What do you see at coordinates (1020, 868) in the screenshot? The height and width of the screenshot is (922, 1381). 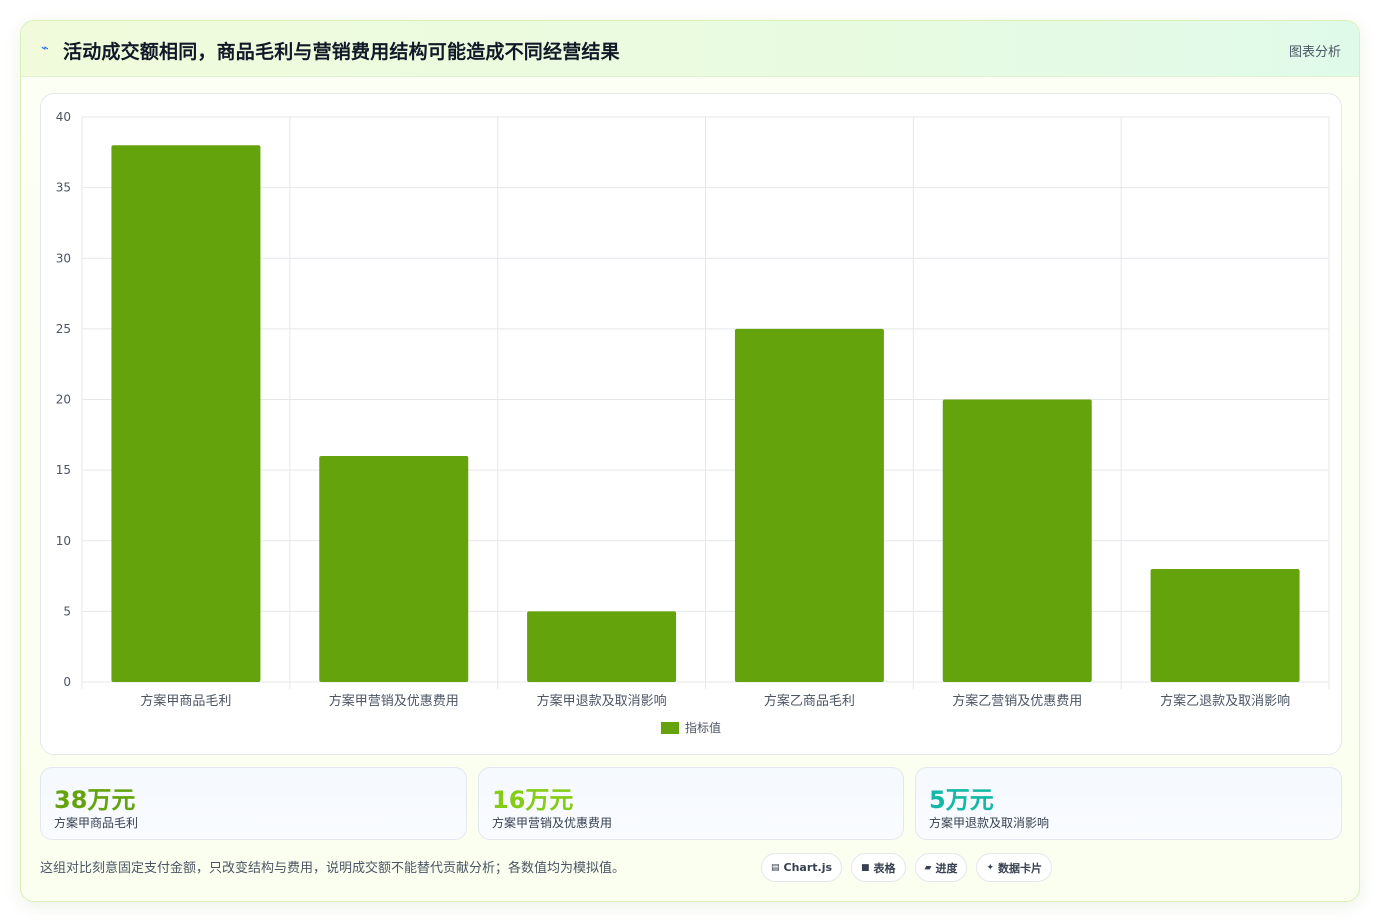 I see `chip-label: 数据卡片` at bounding box center [1020, 868].